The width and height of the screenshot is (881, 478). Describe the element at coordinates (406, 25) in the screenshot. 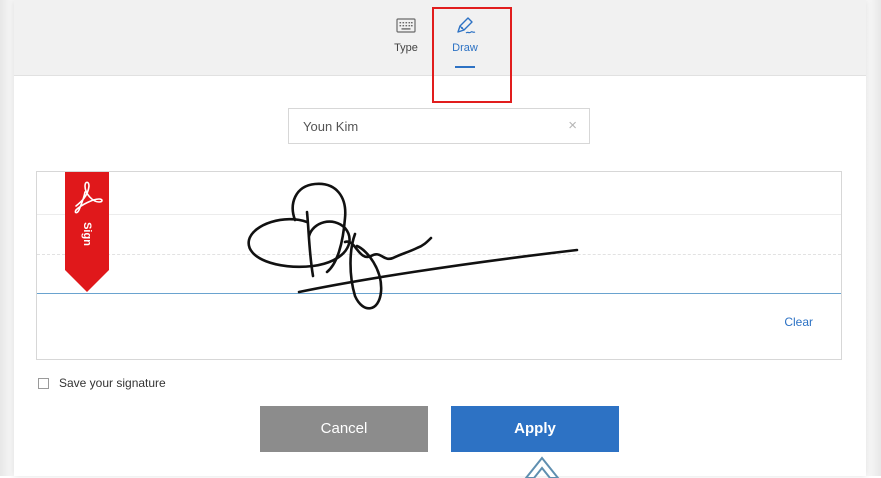

I see `keyboard-icon` at that location.